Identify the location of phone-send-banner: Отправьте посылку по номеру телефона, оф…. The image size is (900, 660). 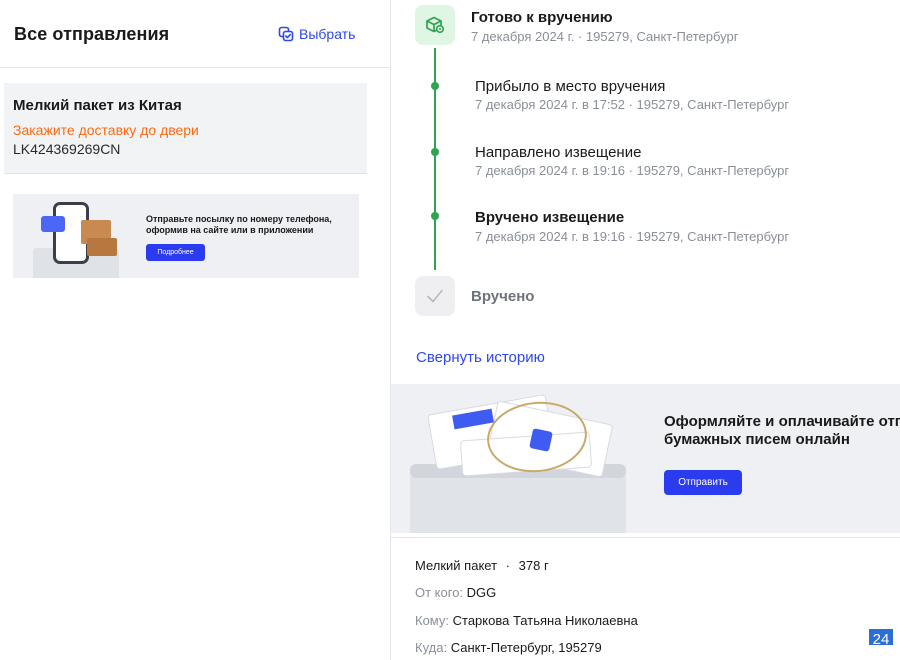
(186, 236).